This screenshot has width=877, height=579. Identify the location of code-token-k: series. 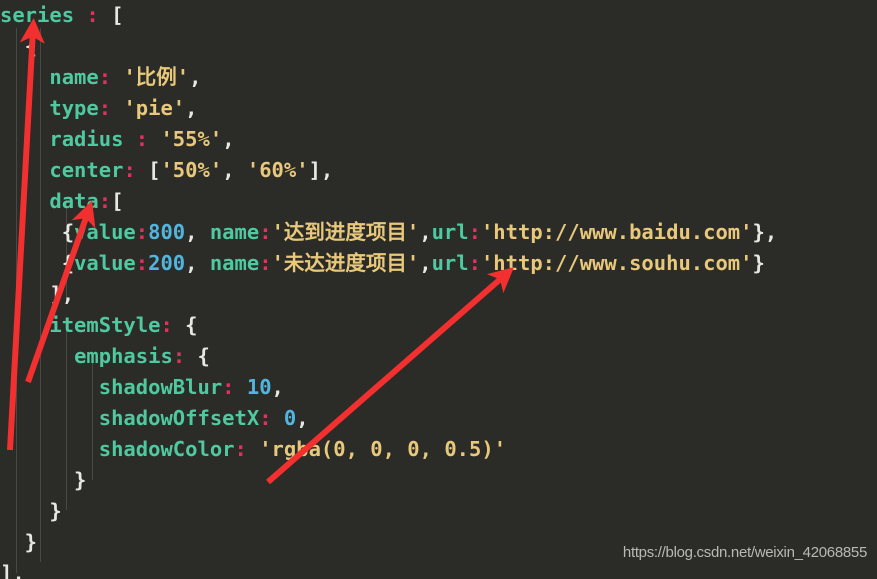
(37, 15).